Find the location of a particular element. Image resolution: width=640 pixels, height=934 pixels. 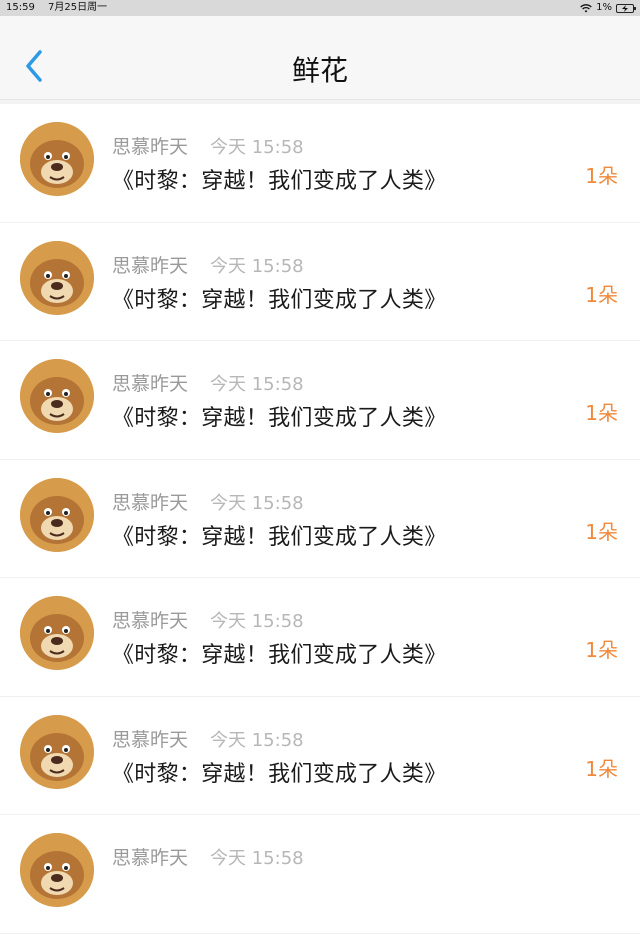

battery-percent: 1% is located at coordinates (604, 7).